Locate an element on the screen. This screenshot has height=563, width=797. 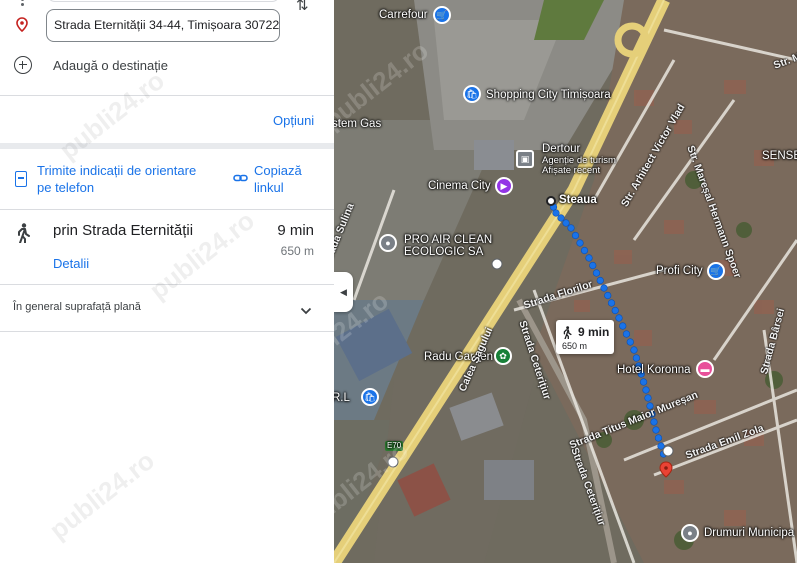
copy-link-button: Copiază linkul is located at coordinates (284, 179).